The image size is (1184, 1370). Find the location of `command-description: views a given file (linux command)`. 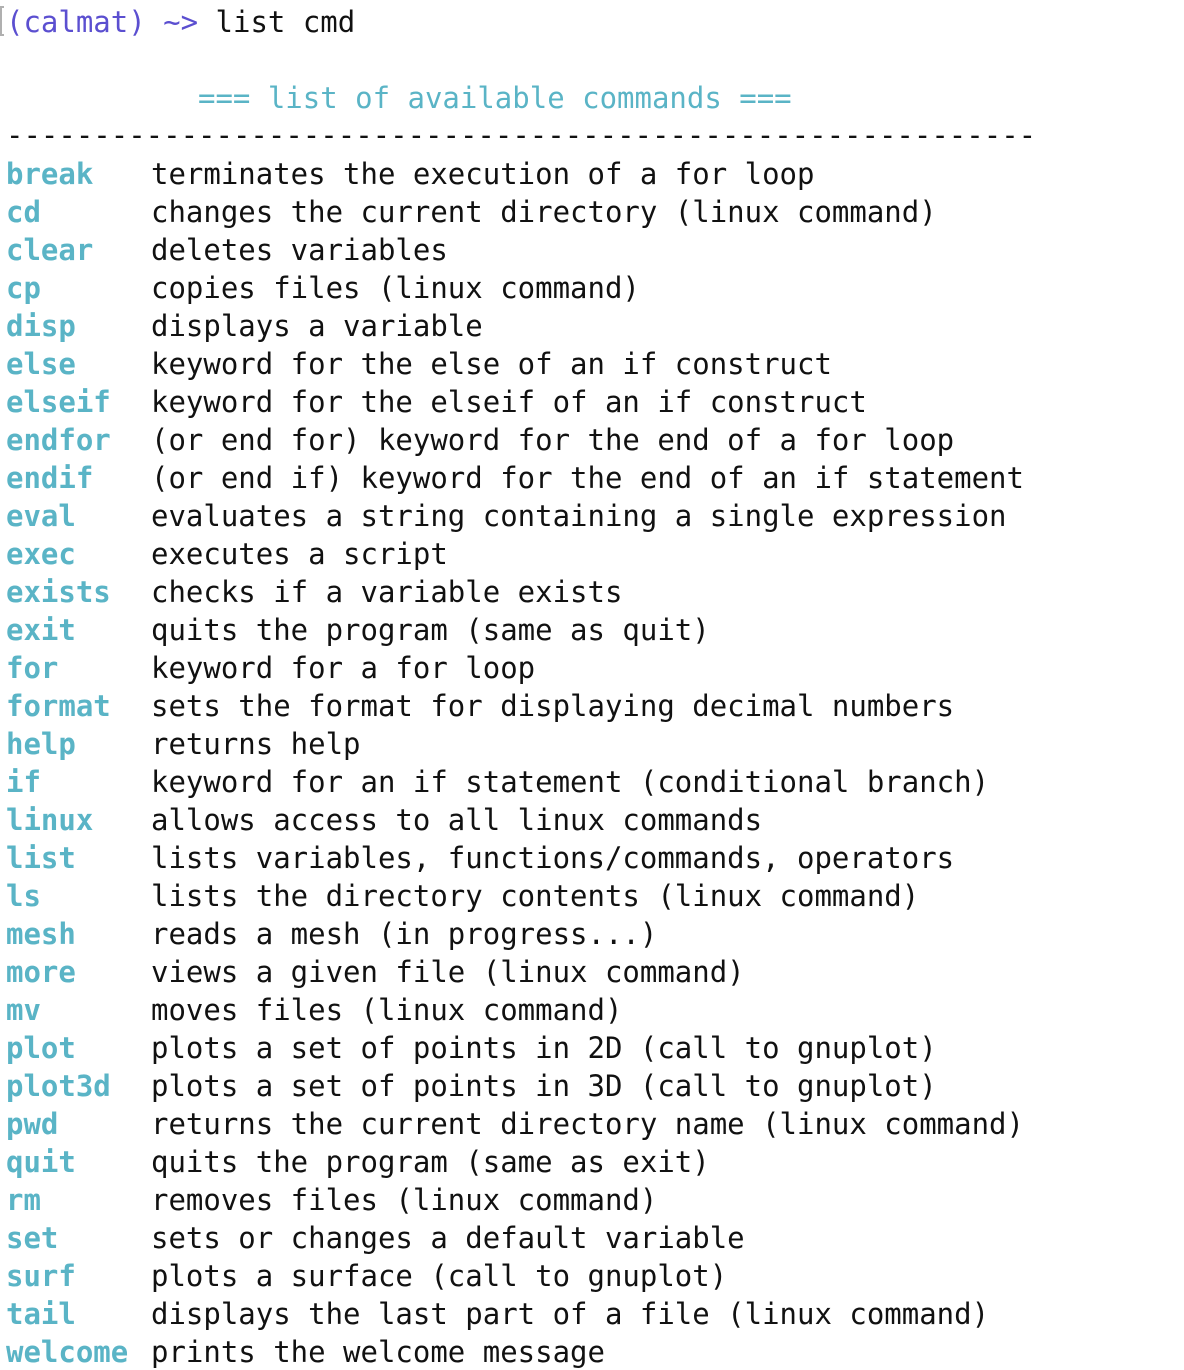

command-description: views a given file (linux command) is located at coordinates (448, 972).